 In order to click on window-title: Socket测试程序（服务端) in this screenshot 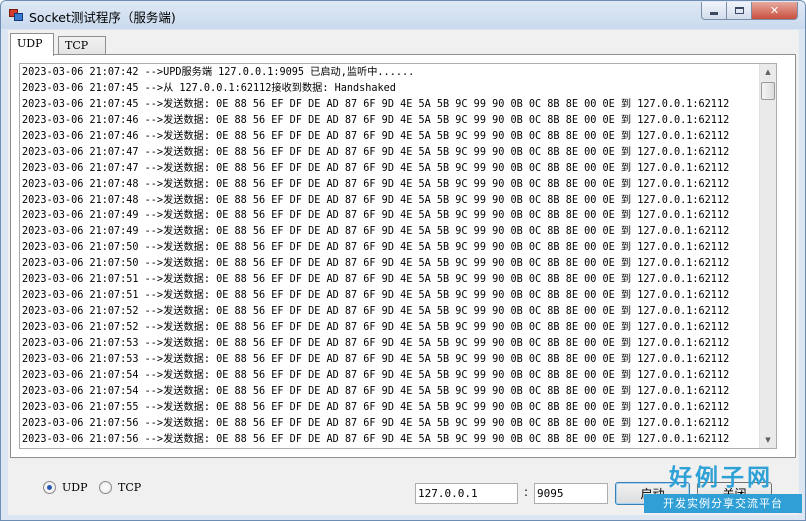, I will do `click(102, 17)`.